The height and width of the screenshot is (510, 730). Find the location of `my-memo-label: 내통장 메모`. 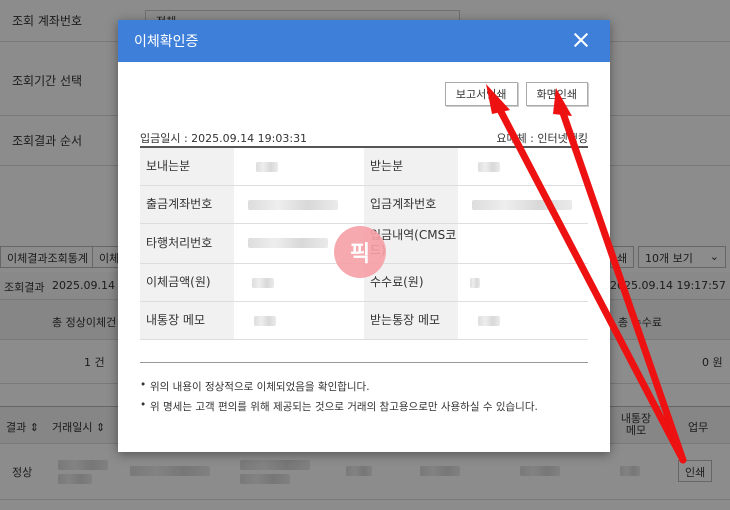

my-memo-label: 내통장 메모 is located at coordinates (187, 320).